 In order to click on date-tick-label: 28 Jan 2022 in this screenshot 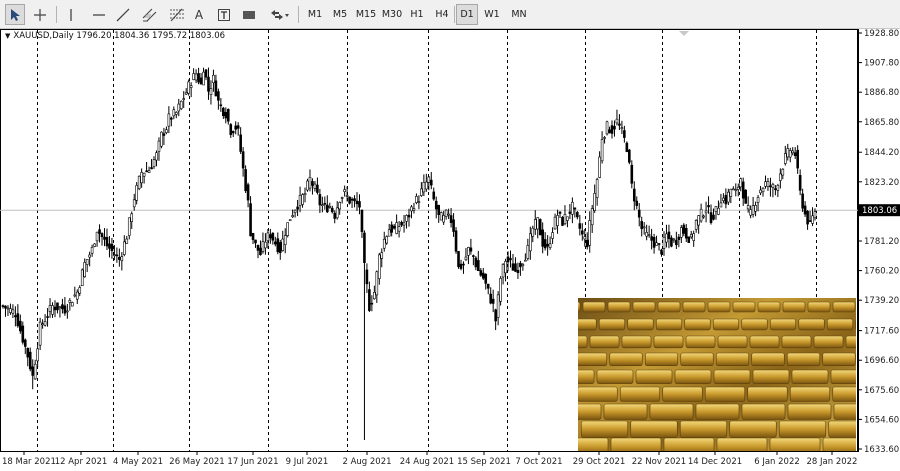, I will do `click(832, 462)`.